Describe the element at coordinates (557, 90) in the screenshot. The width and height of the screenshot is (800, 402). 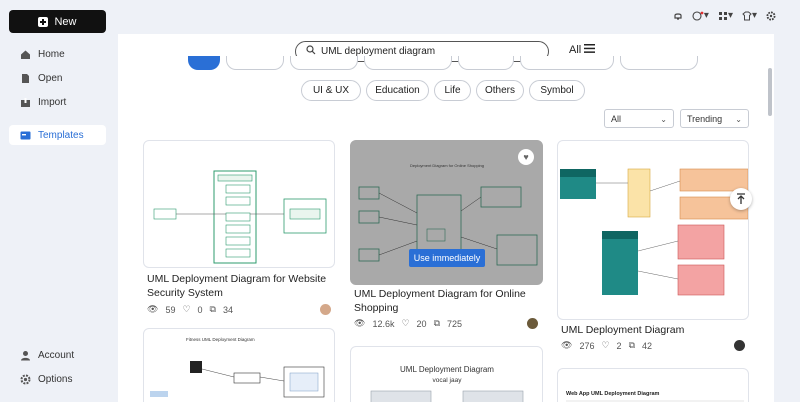
I see `category-chip-symbol: Symbol` at that location.